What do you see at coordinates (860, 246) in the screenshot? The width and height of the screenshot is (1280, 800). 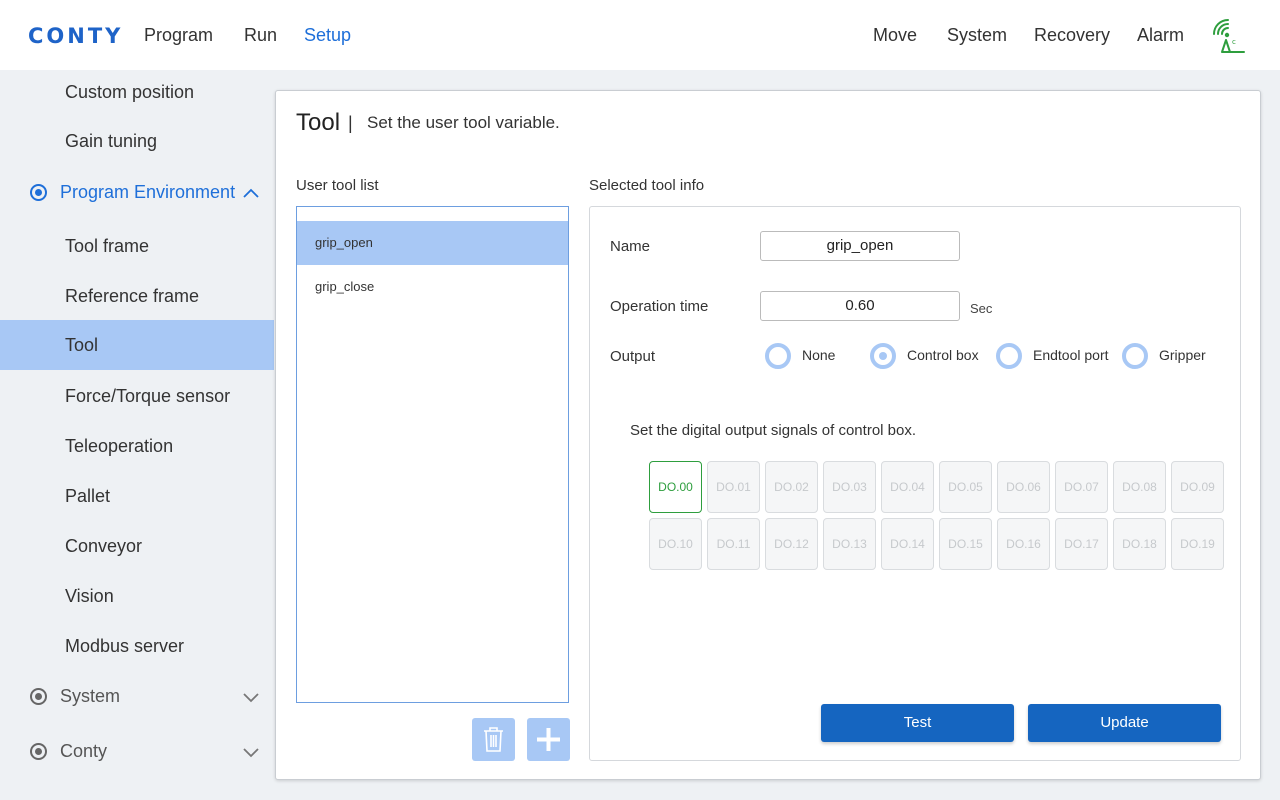 I see `name-field: grip_open` at bounding box center [860, 246].